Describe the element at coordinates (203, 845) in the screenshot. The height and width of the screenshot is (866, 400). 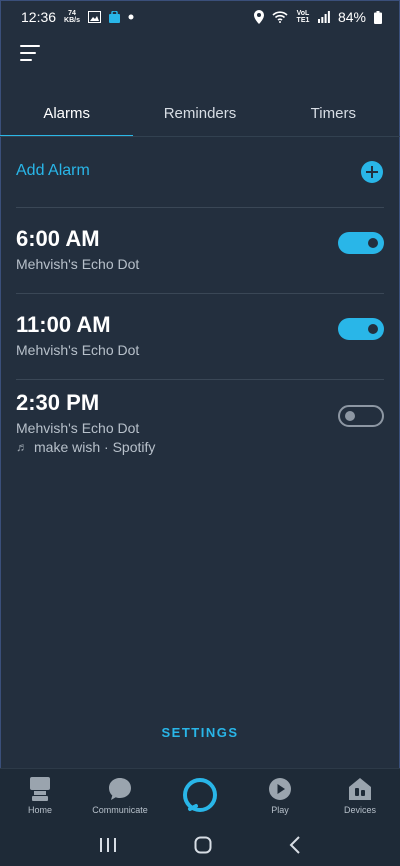
I see `home-button-icon` at that location.